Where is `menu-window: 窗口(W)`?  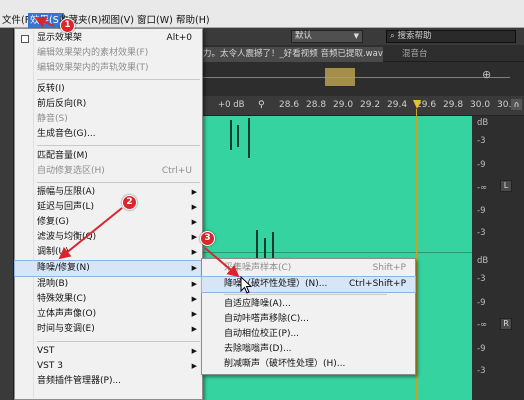 menu-window: 窗口(W) is located at coordinates (155, 20).